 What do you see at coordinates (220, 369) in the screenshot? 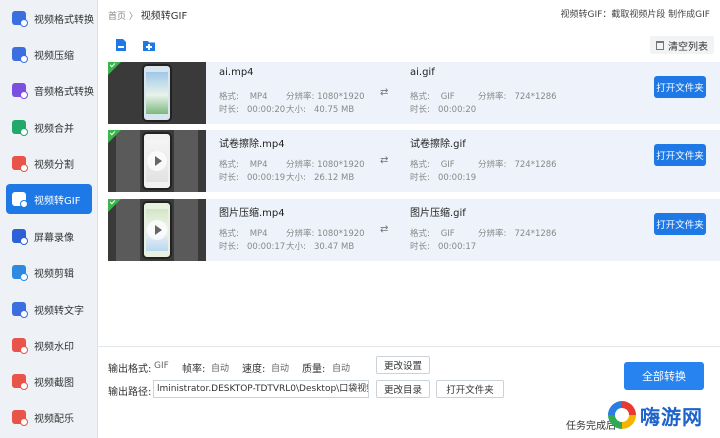
I see `fps-value: 自动` at bounding box center [220, 369].